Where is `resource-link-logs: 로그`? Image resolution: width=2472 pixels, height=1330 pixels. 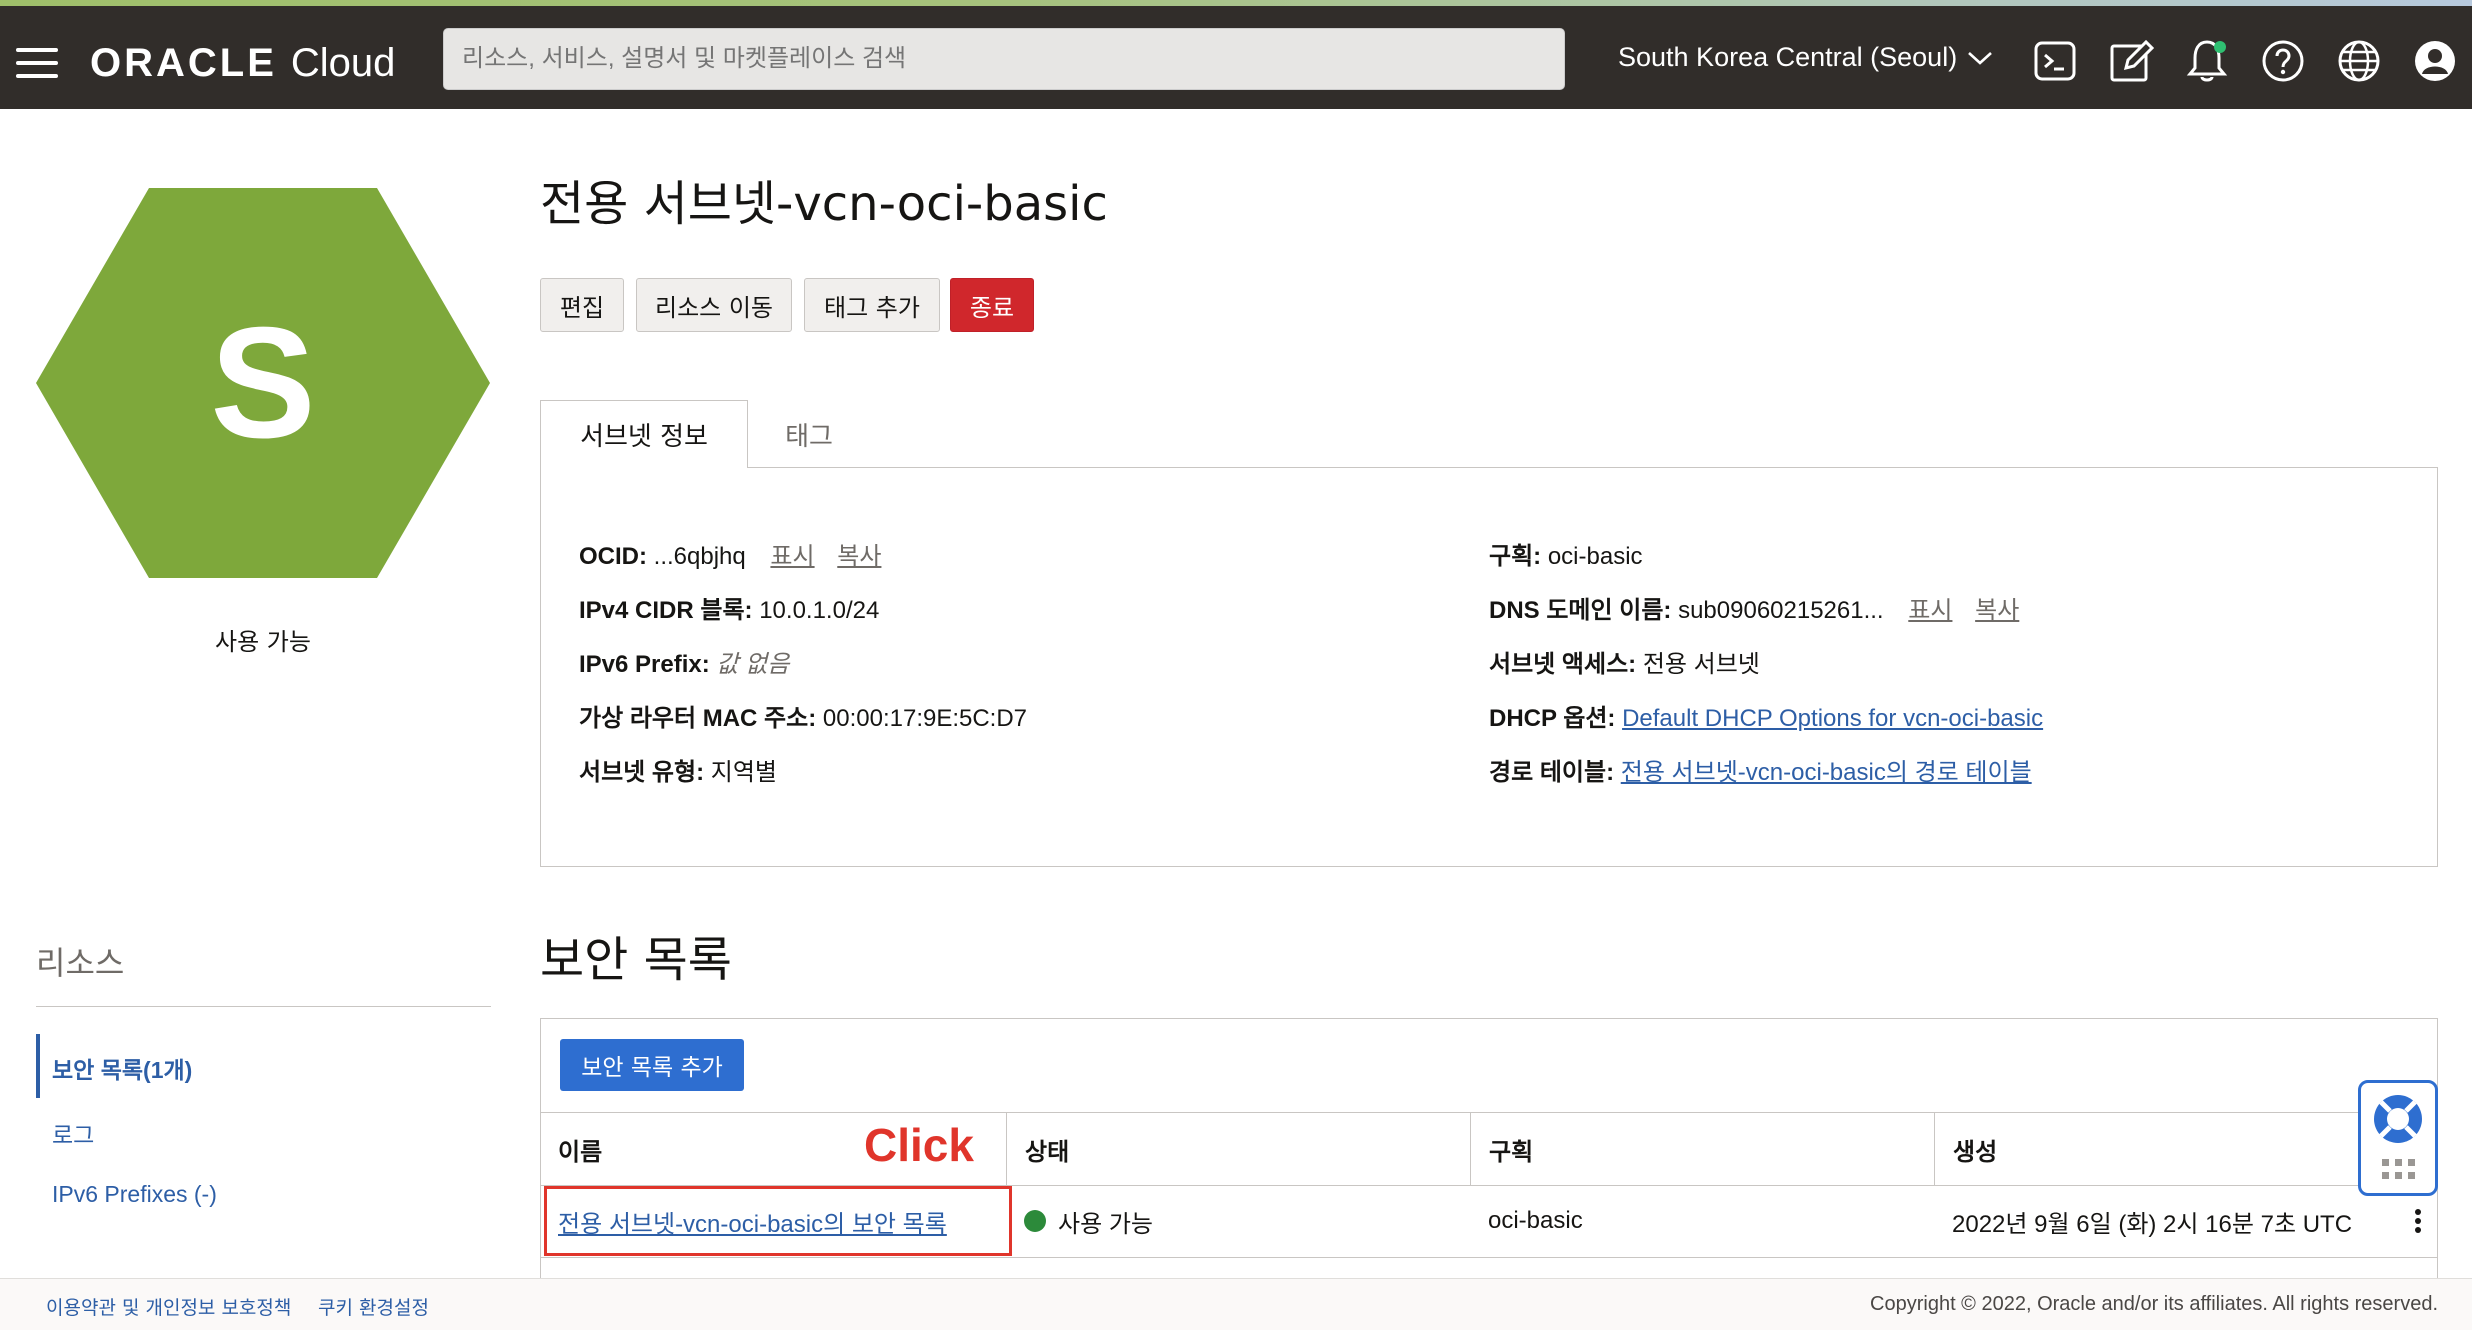 resource-link-logs: 로그 is located at coordinates (73, 1133).